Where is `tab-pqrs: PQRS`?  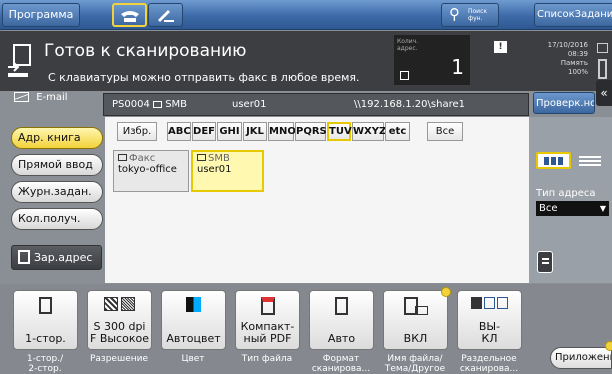 tab-pqrs: PQRS is located at coordinates (311, 131).